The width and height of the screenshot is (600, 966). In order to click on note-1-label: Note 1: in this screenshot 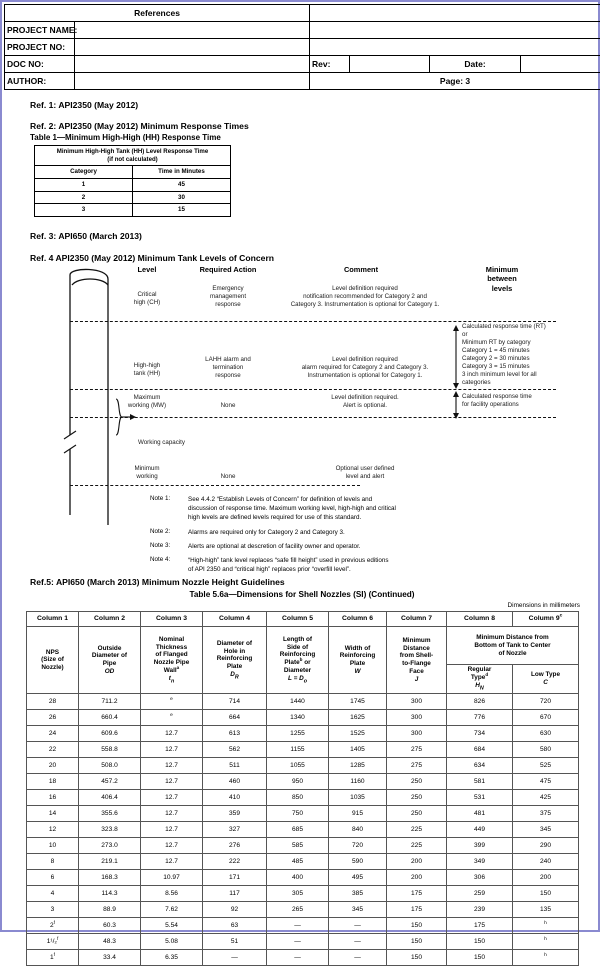, I will do `click(160, 499)`.